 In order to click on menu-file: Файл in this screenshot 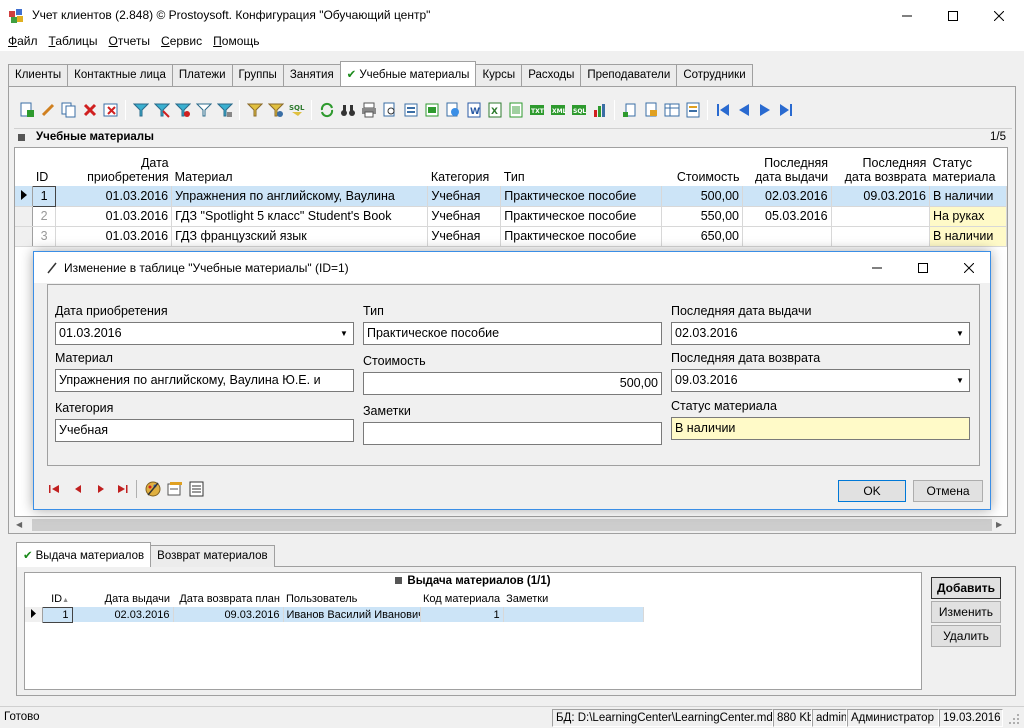, I will do `click(24, 41)`.